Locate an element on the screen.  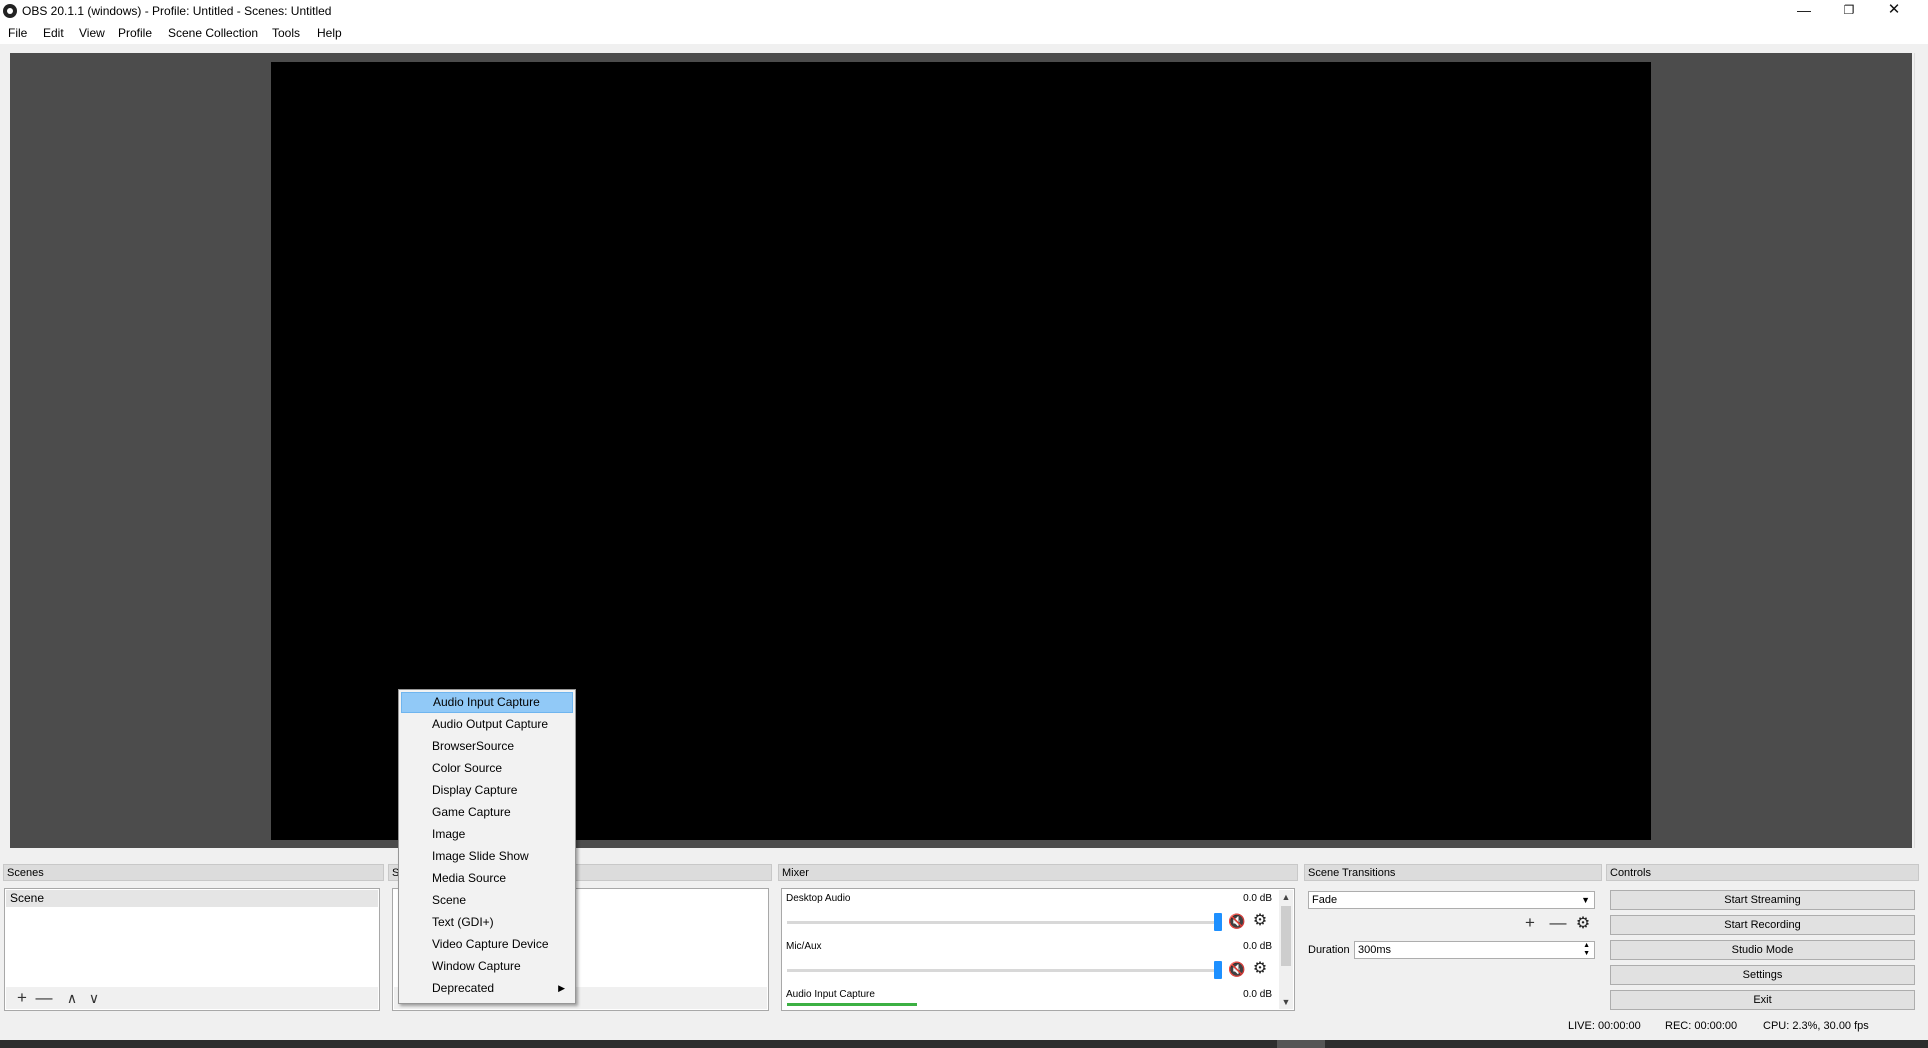
mixer-dock-title: Mixer is located at coordinates (1038, 872).